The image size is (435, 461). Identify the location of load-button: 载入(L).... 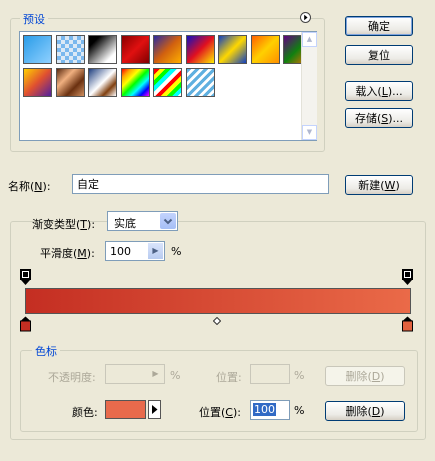
(379, 91).